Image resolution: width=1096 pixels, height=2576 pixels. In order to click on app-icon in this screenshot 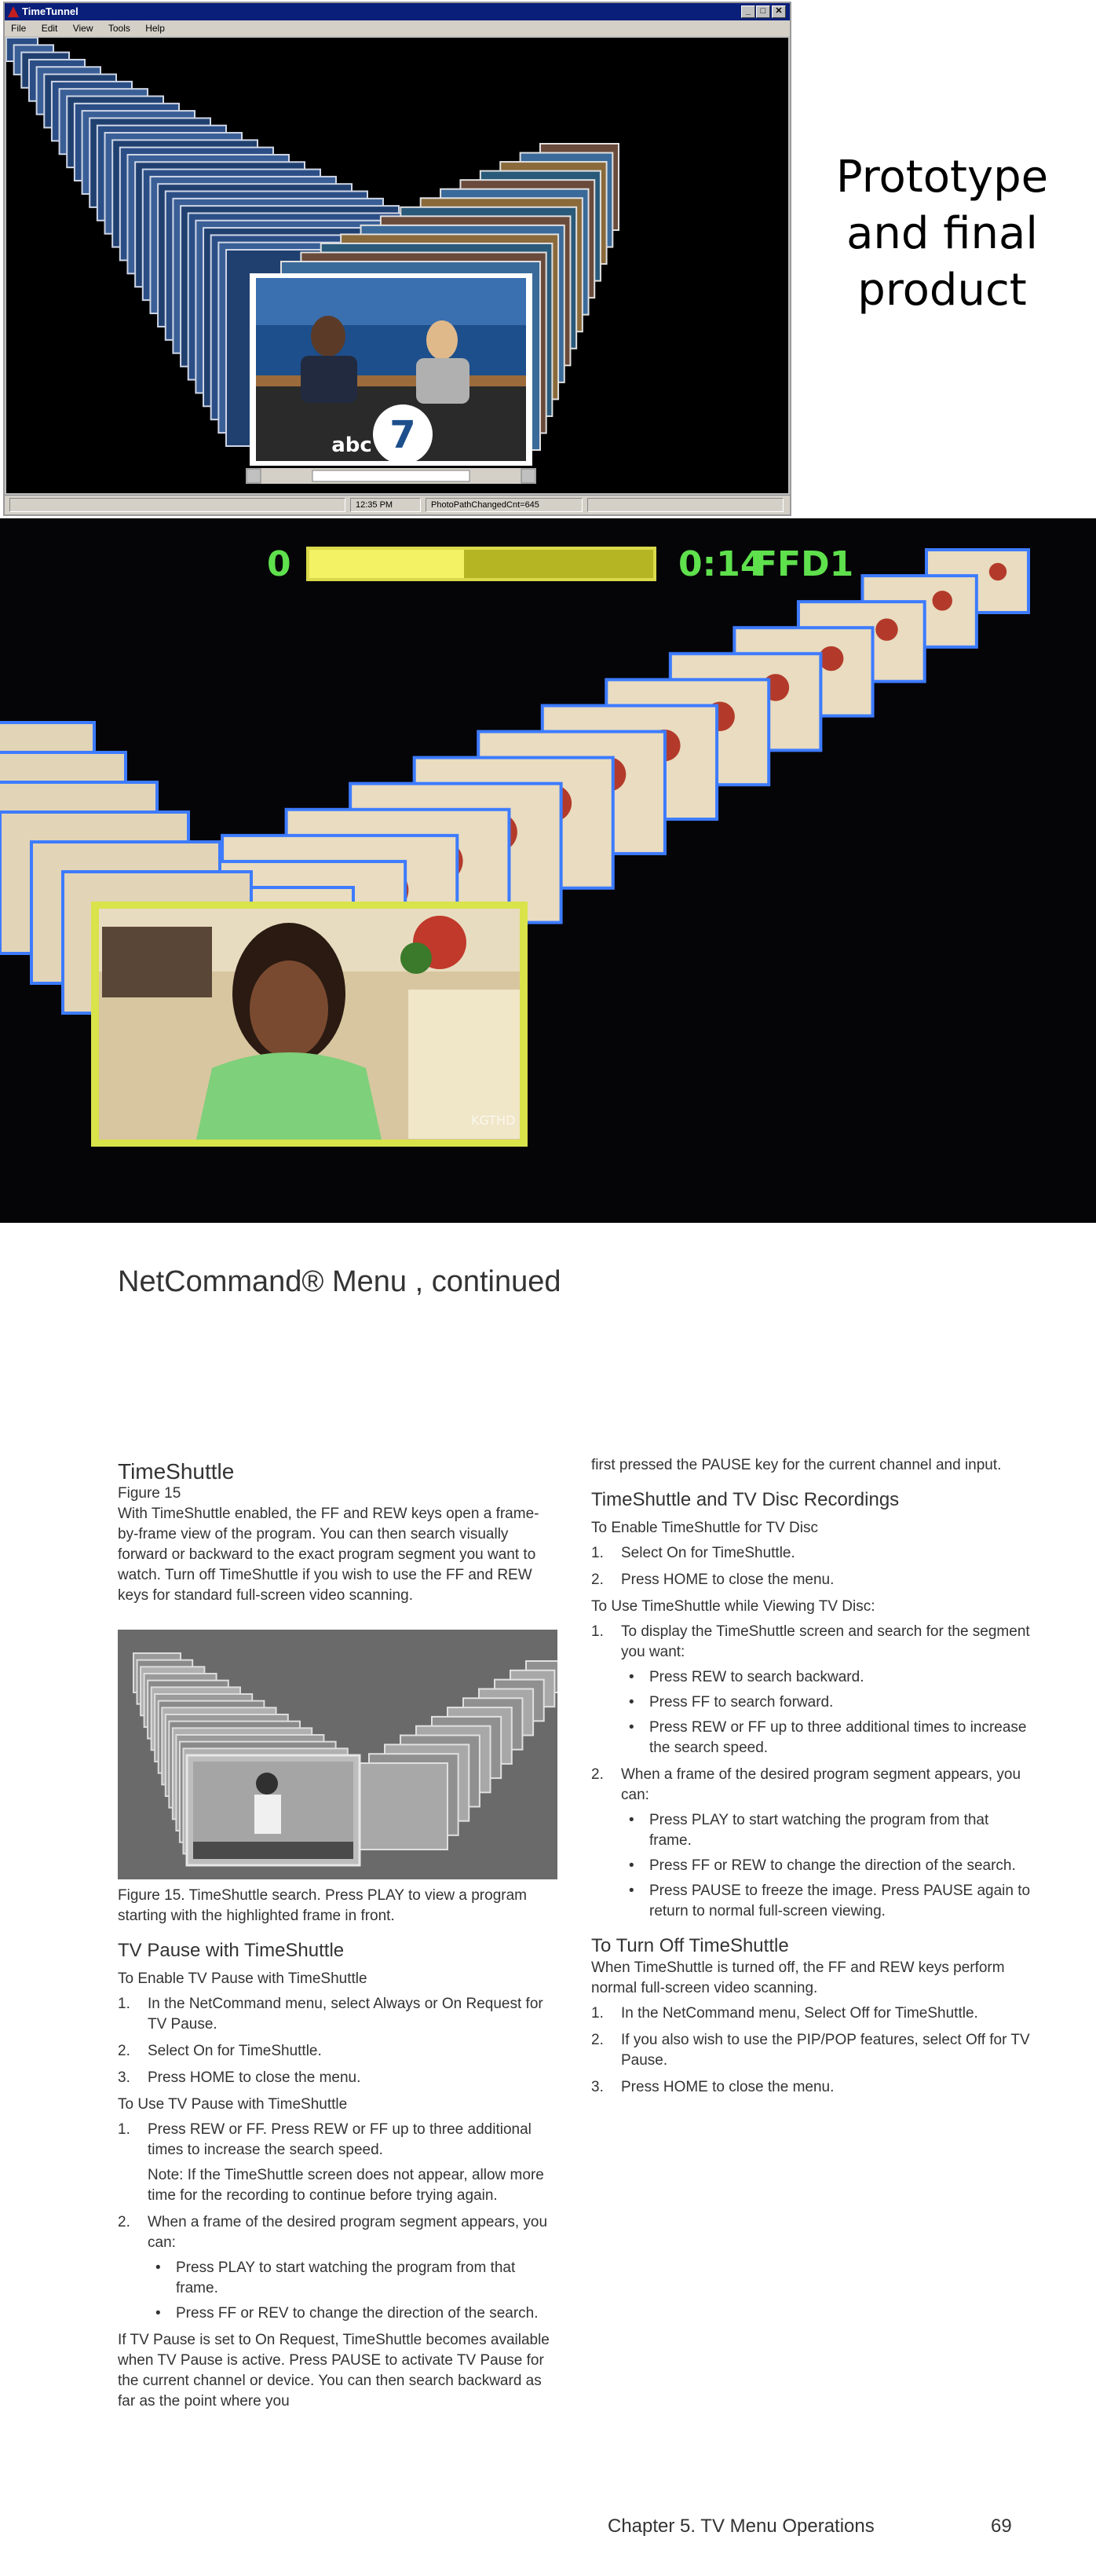, I will do `click(13, 12)`.